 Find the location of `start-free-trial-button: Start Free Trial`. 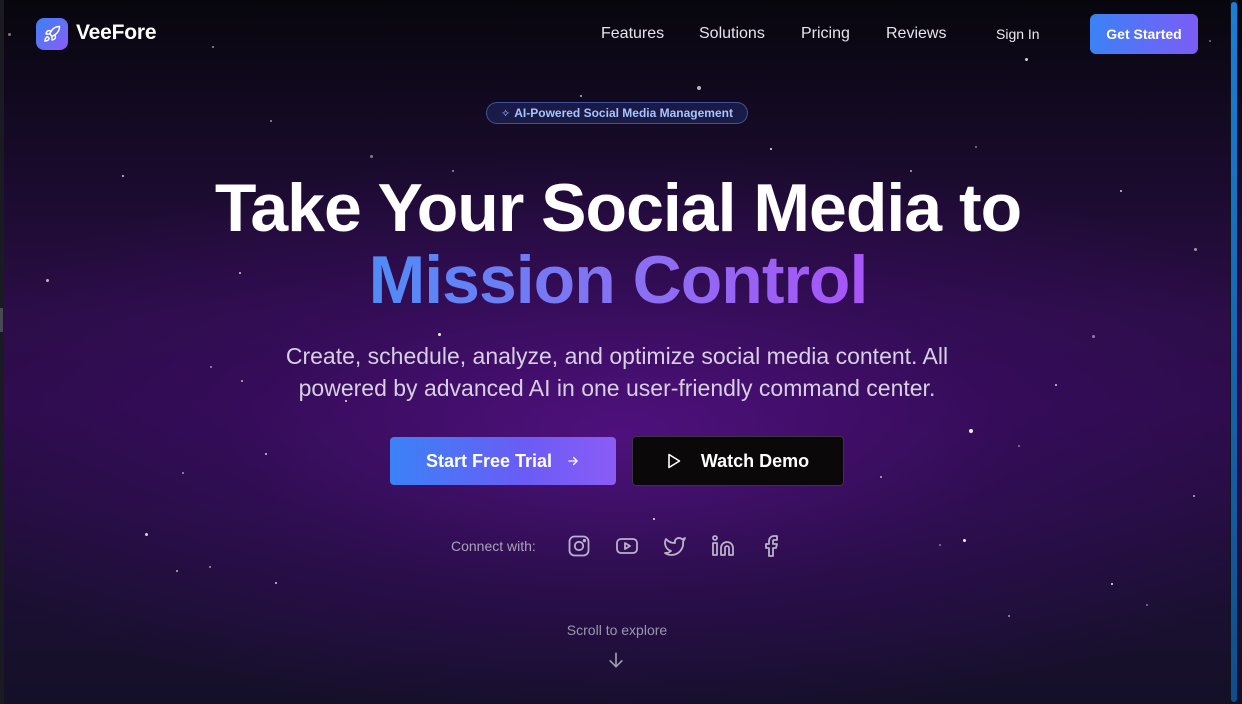

start-free-trial-button: Start Free Trial is located at coordinates (503, 461).